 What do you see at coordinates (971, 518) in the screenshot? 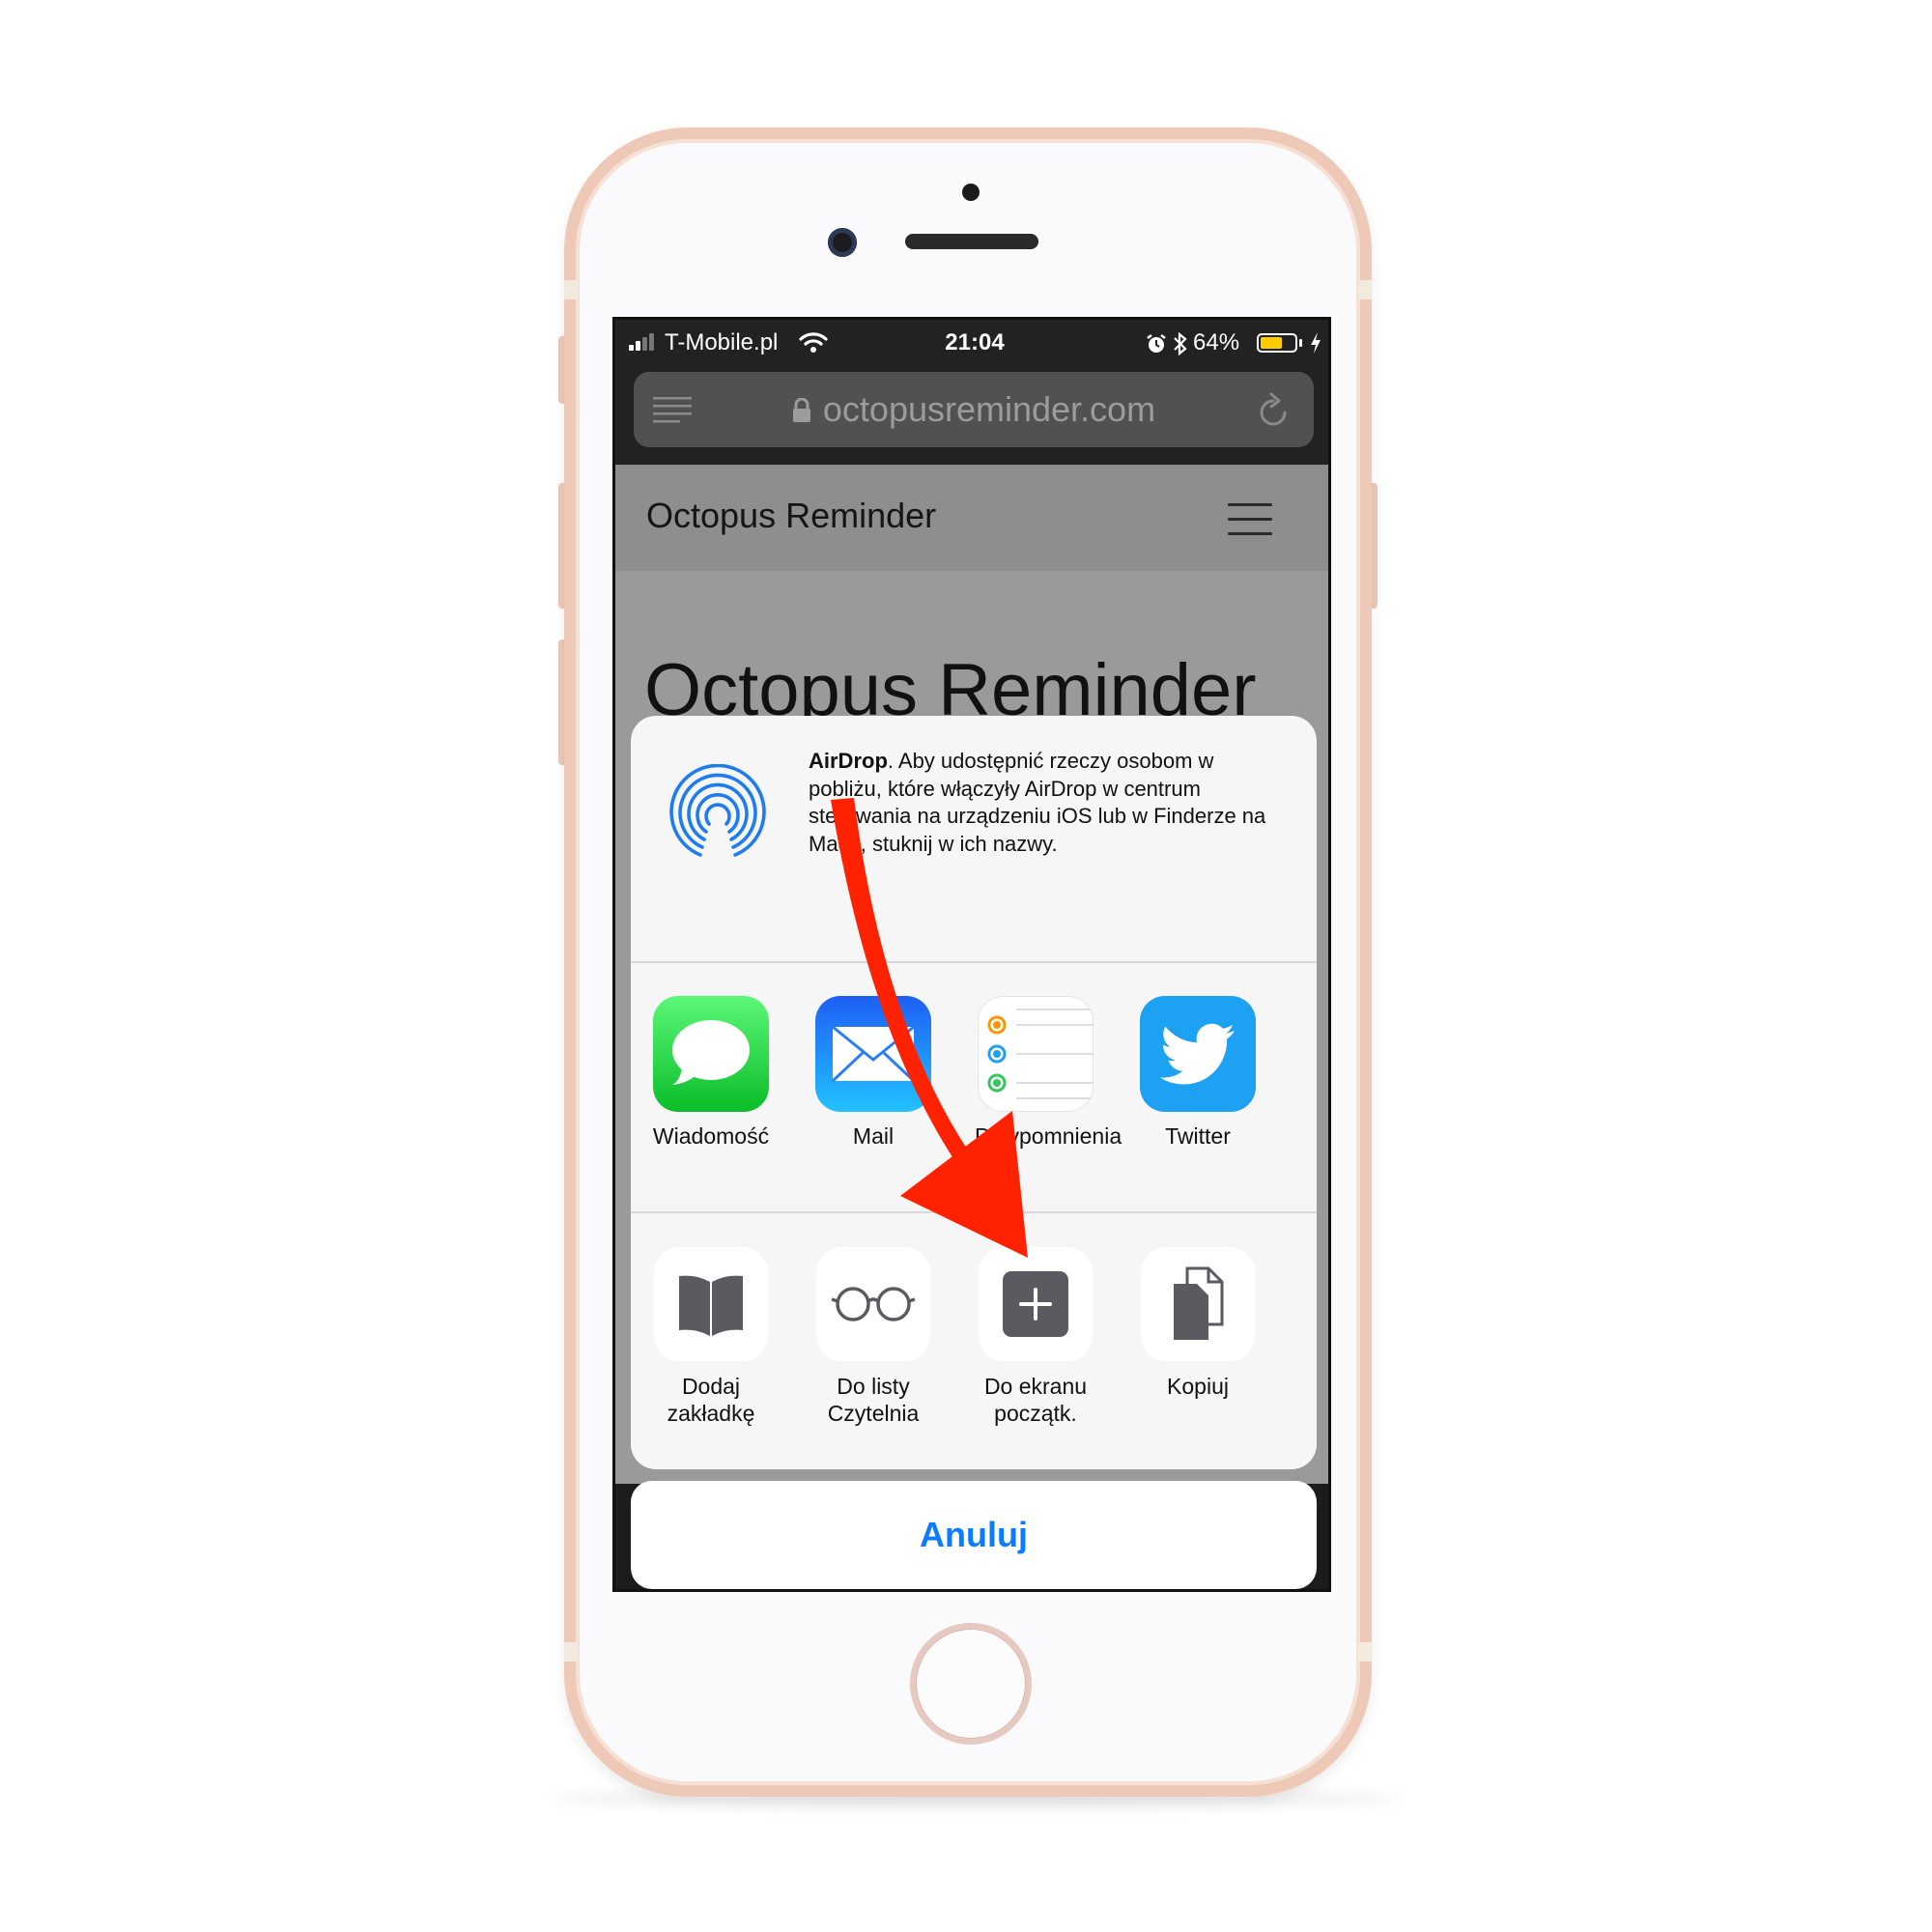
I see `site-navbar: Octopus Reminder` at bounding box center [971, 518].